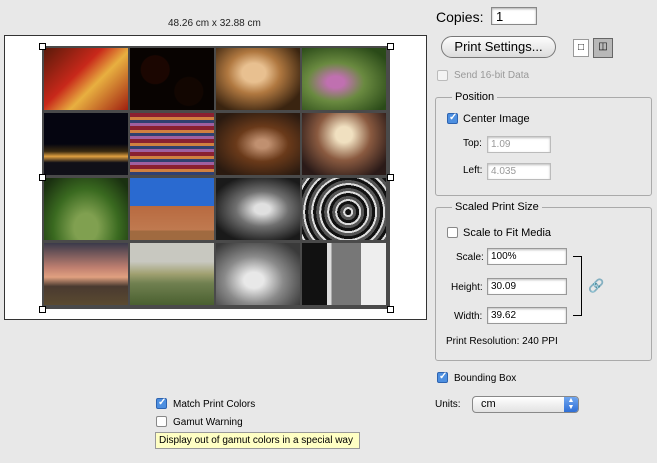  Describe the element at coordinates (571, 404) in the screenshot. I see `chevron-updown-icon: ▲ ▼` at that location.